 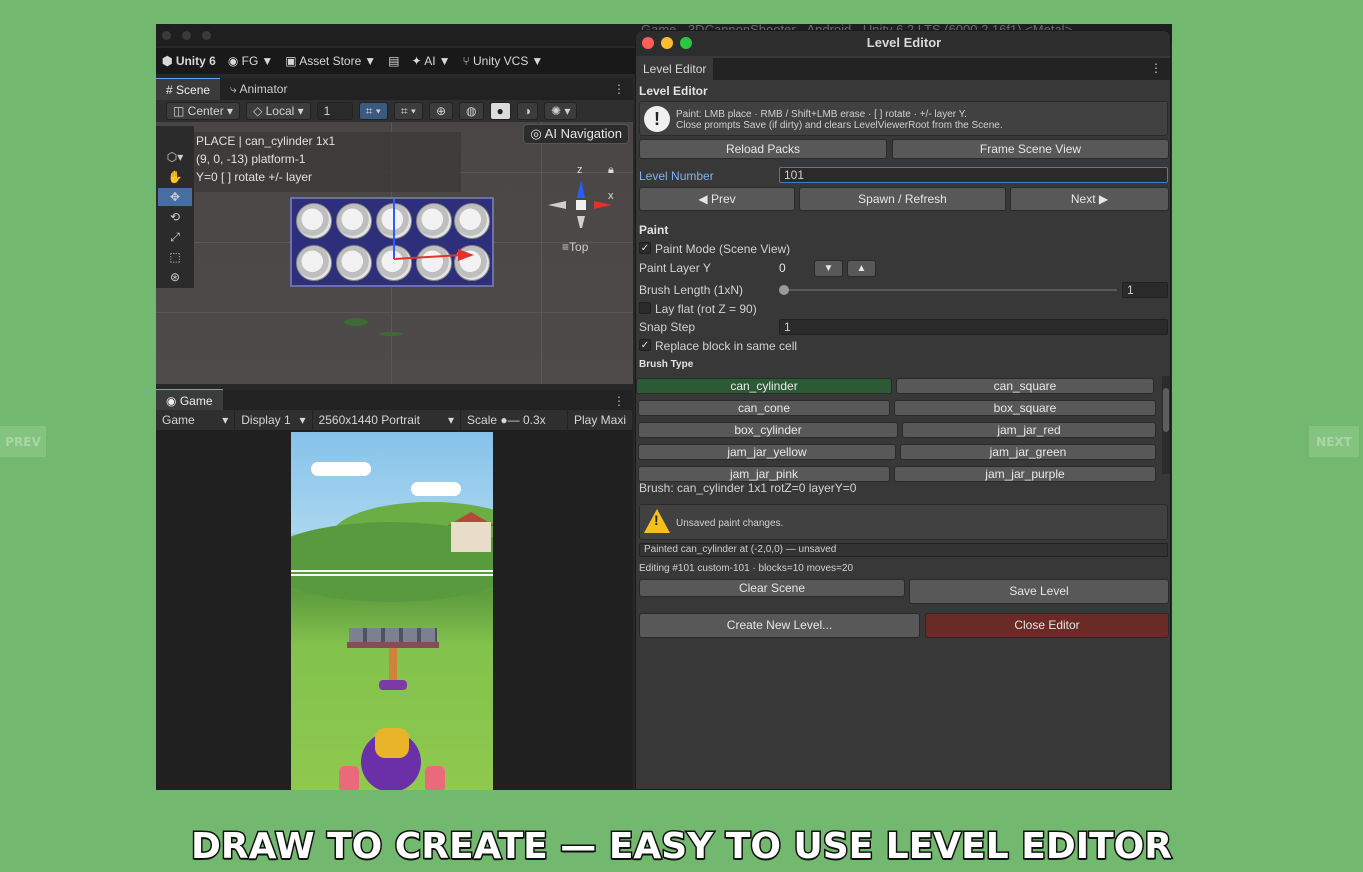 I want to click on play-mode-dropdown: Play Maxi, so click(x=600, y=420).